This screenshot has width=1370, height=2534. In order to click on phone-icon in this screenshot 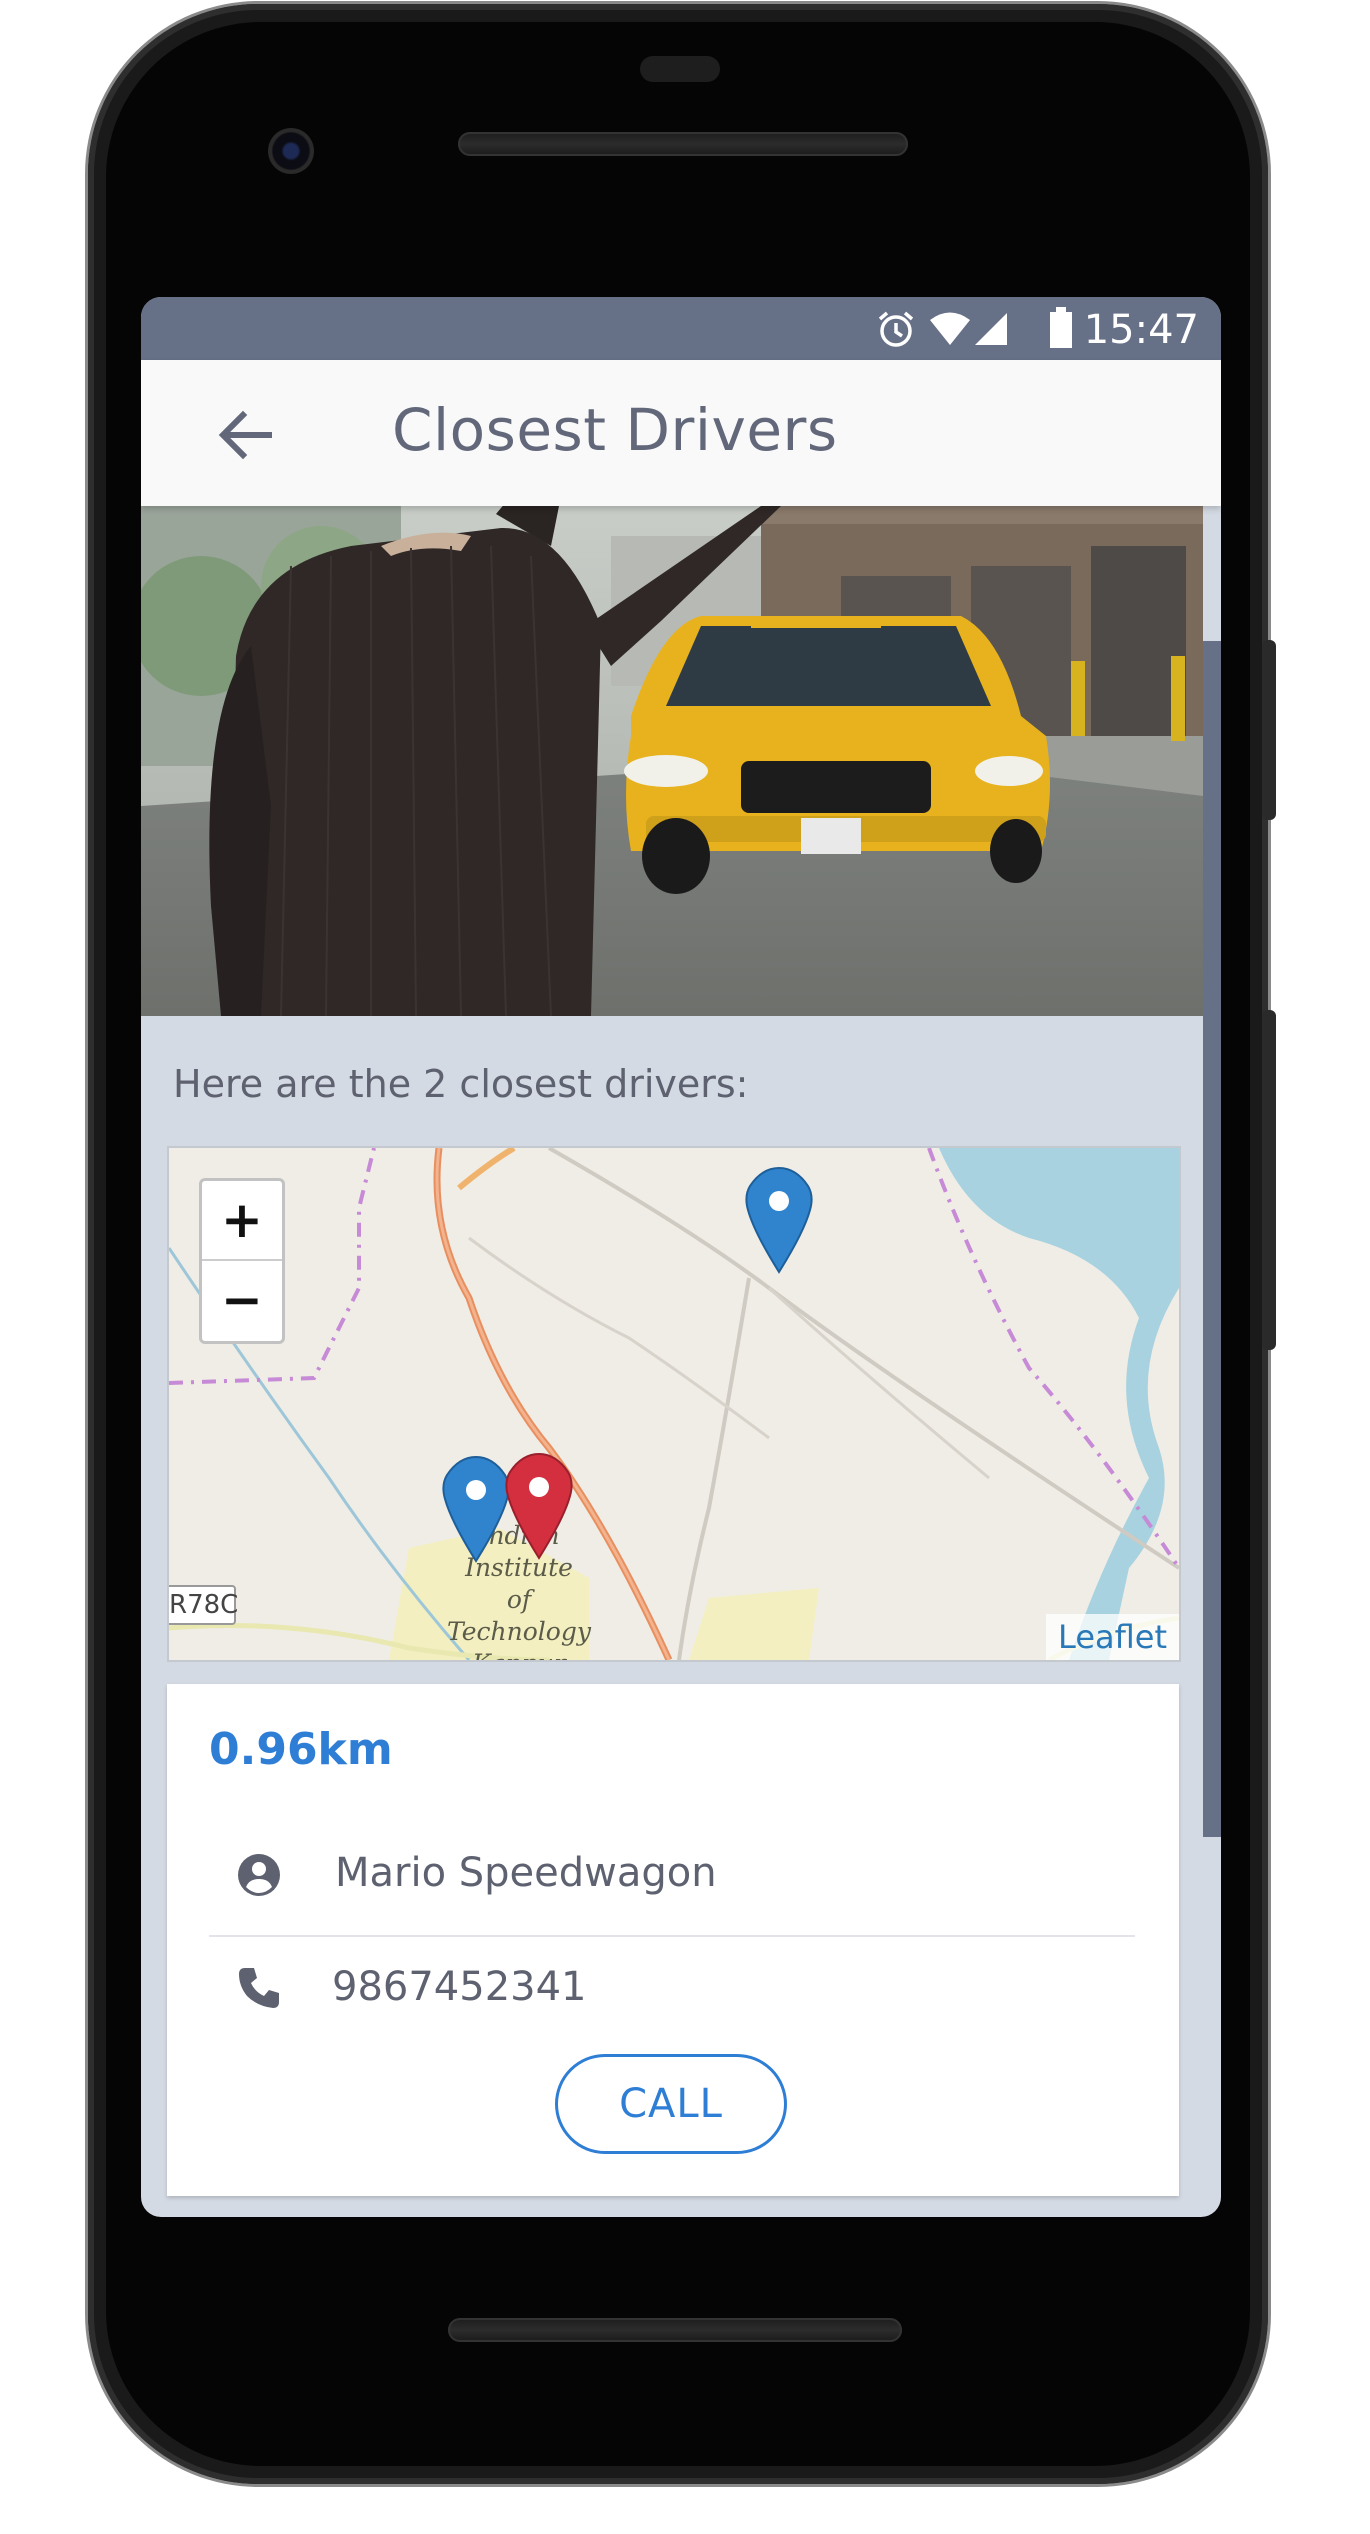, I will do `click(259, 1988)`.